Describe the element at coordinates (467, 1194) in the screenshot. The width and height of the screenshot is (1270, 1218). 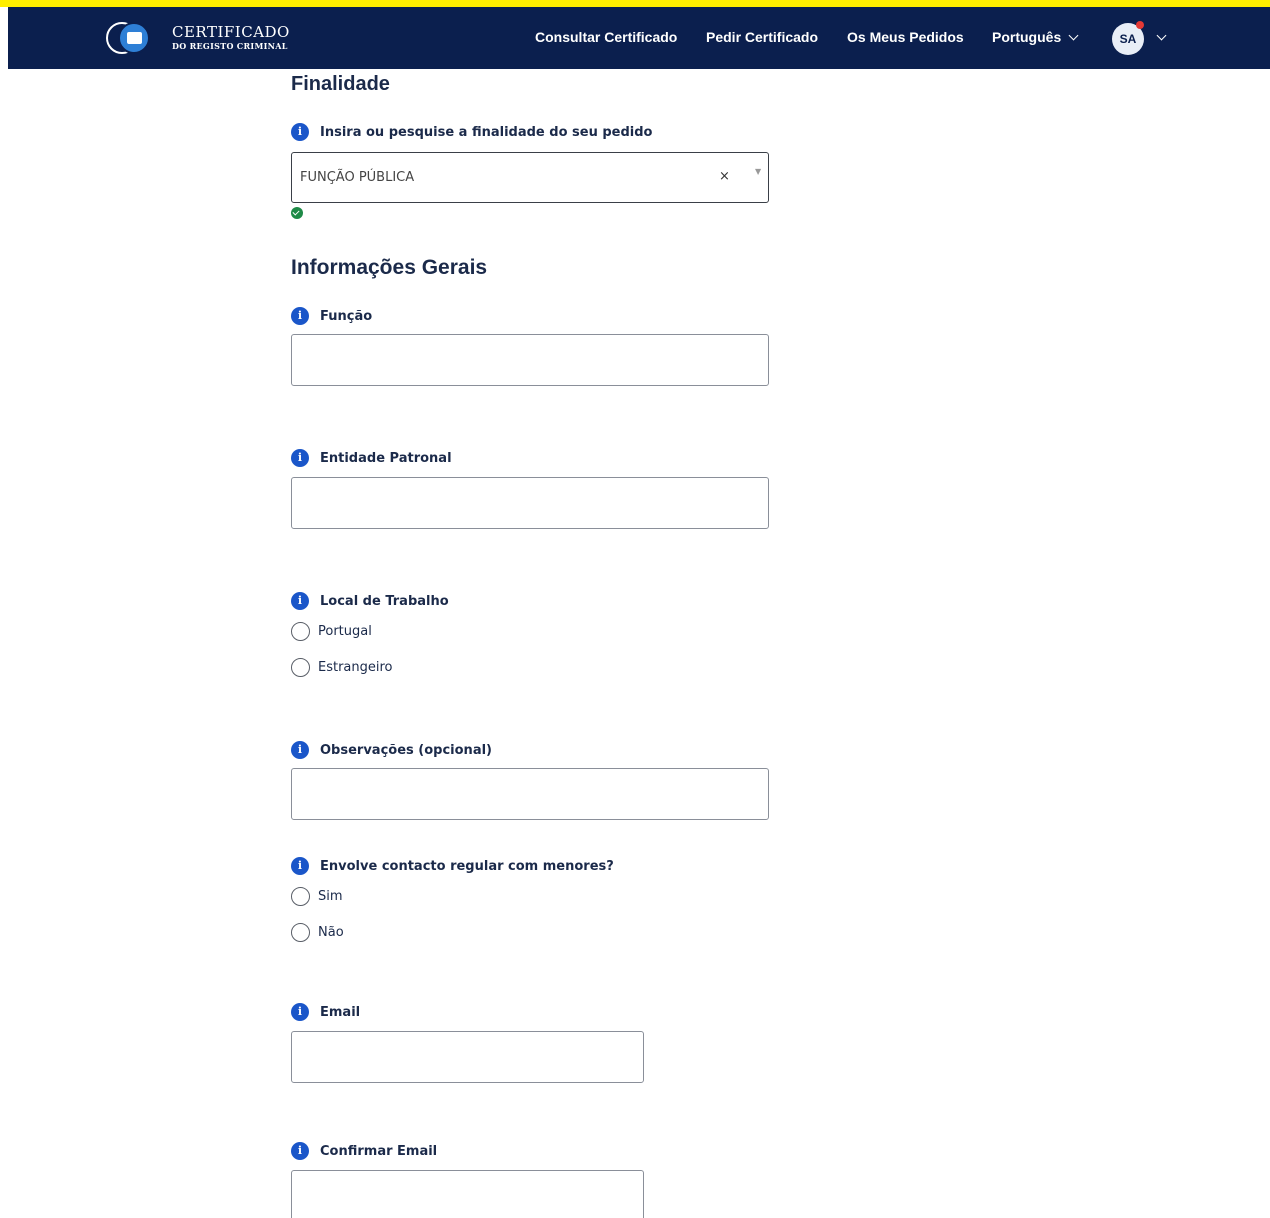
I see `confirm-email-input` at that location.